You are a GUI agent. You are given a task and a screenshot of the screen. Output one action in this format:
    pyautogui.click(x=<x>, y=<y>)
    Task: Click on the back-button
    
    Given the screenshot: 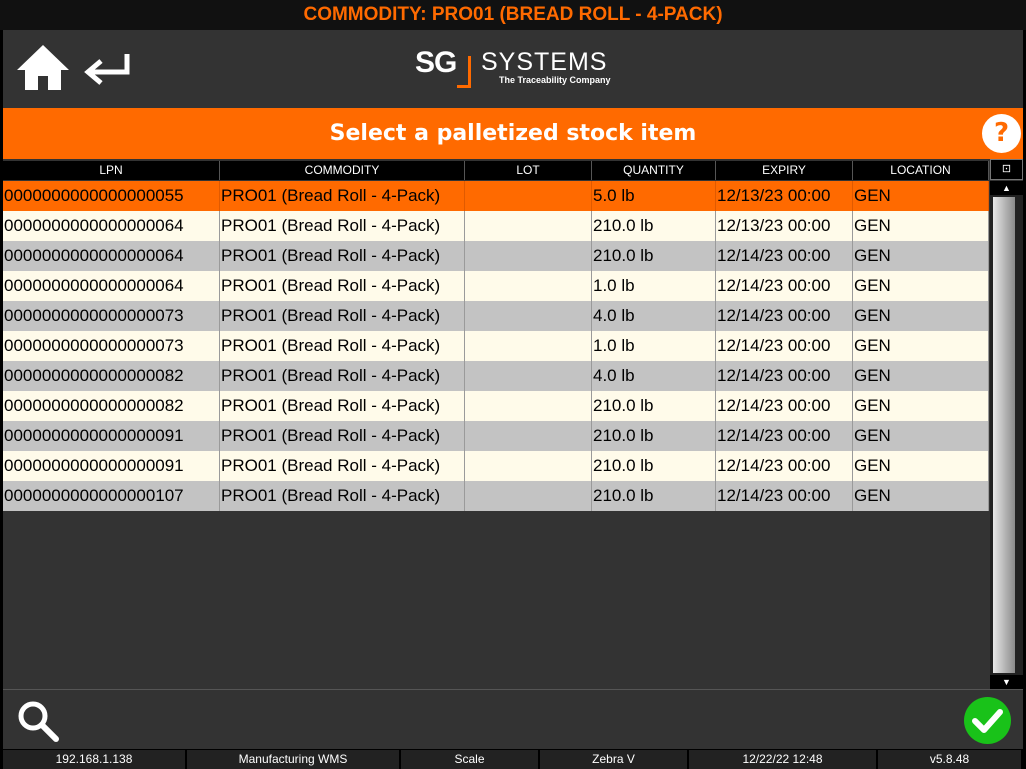 What is the action you would take?
    pyautogui.click(x=107, y=70)
    